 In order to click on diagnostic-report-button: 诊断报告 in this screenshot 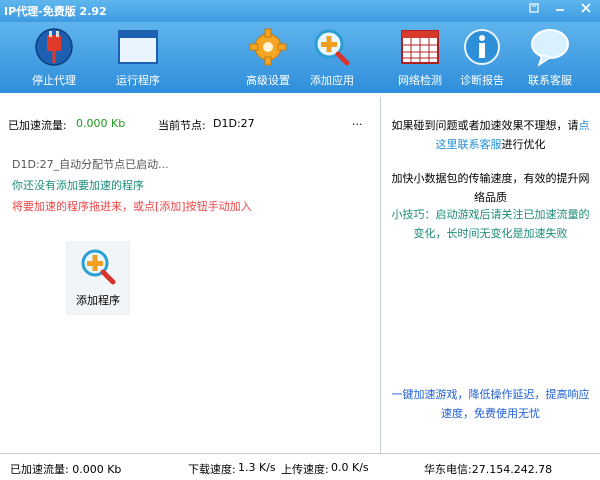, I will do `click(482, 58)`.